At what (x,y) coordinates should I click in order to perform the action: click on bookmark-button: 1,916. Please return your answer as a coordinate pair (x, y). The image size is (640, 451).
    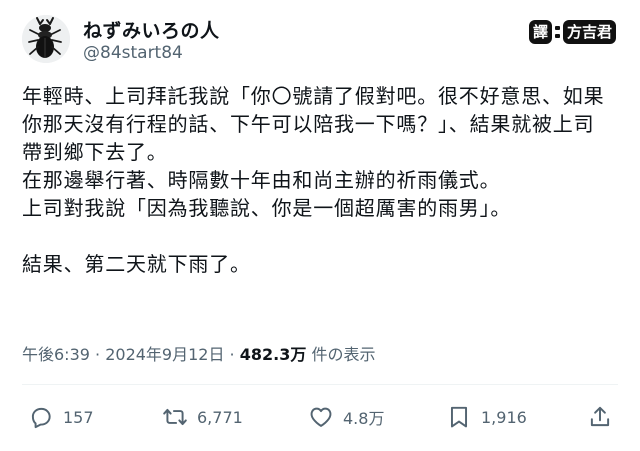
    Looking at the image, I should click on (486, 417).